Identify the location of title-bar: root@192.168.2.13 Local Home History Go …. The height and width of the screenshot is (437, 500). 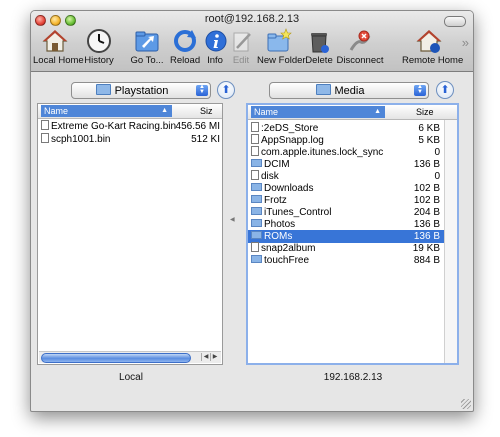
(252, 41).